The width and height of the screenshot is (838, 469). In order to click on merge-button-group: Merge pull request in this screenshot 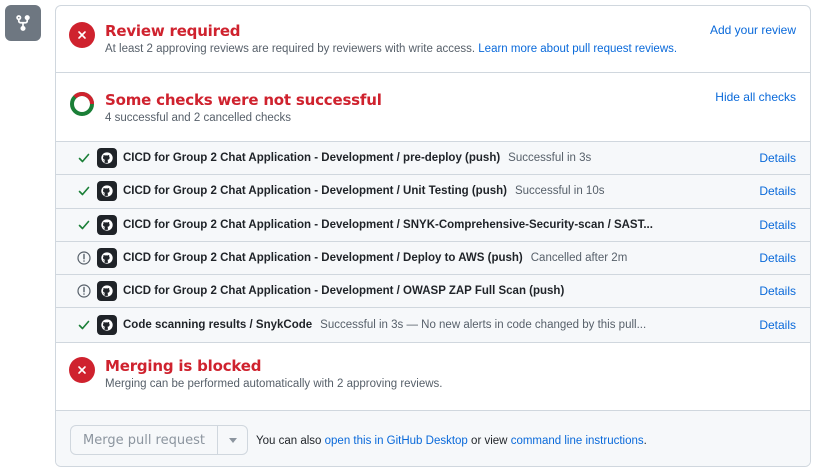, I will do `click(159, 440)`.